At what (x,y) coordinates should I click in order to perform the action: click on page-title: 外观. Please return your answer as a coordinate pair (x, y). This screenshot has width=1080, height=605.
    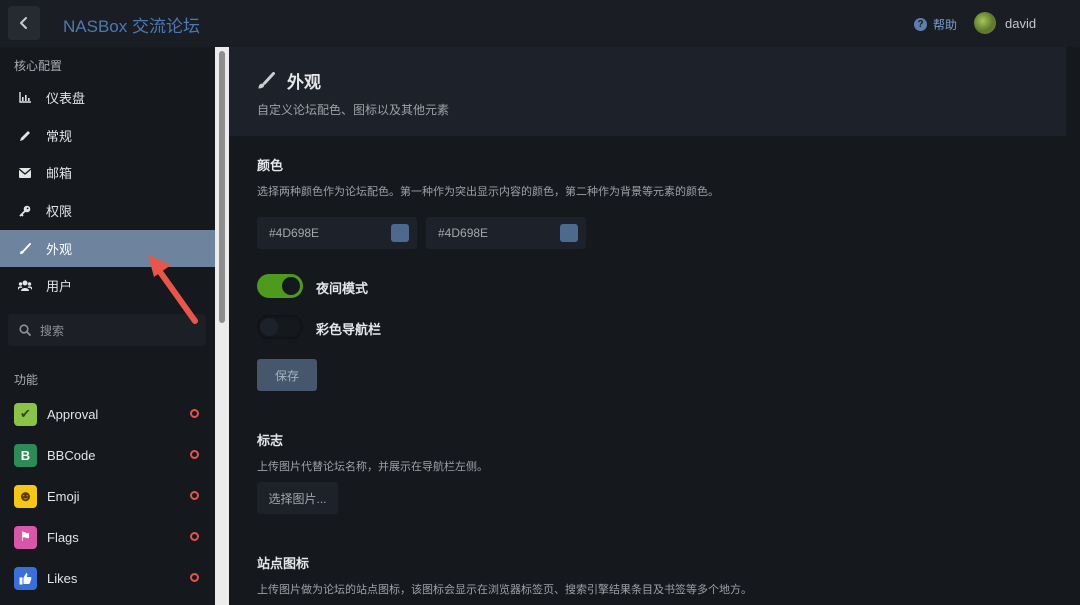
    Looking at the image, I should click on (289, 80).